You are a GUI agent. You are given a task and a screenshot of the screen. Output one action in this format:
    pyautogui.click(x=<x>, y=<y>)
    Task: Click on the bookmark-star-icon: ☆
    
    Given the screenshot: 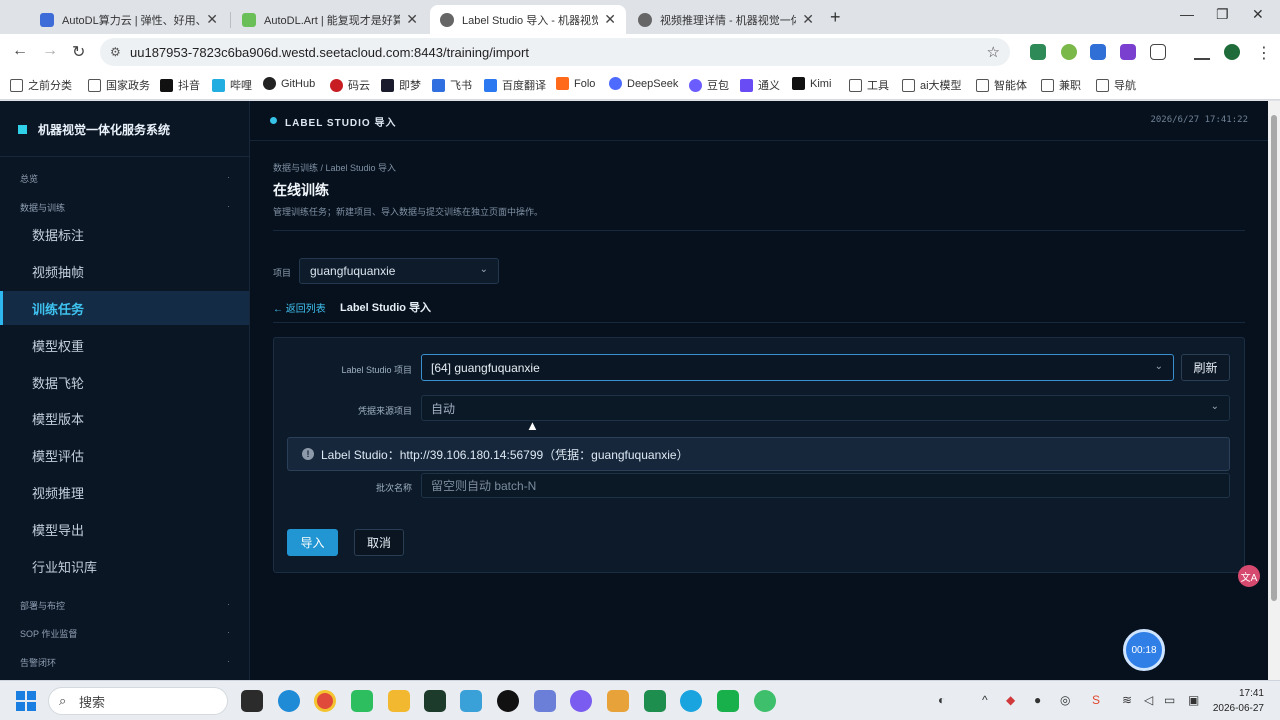 What is the action you would take?
    pyautogui.click(x=993, y=52)
    